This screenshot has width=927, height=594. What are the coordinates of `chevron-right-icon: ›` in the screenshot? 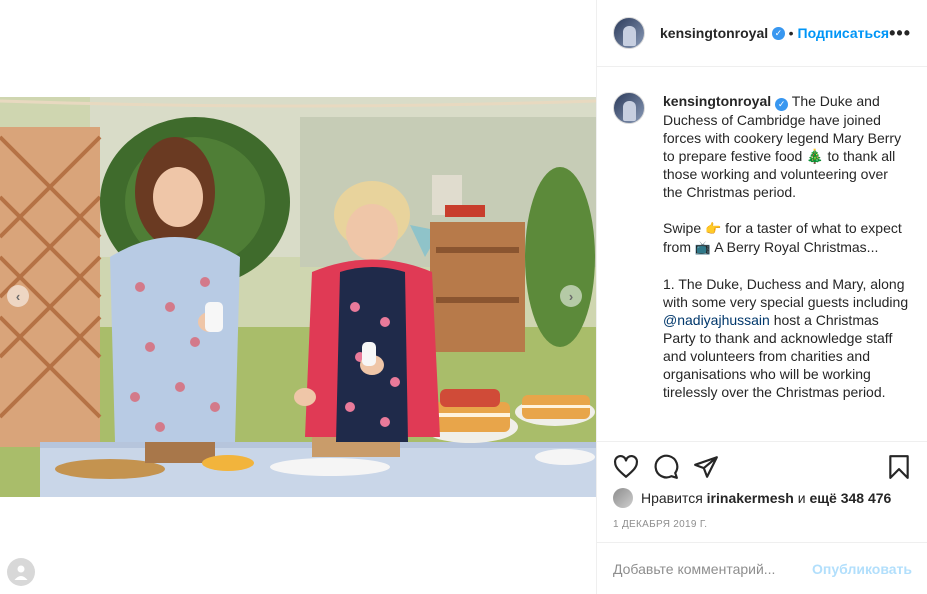 It's located at (571, 296).